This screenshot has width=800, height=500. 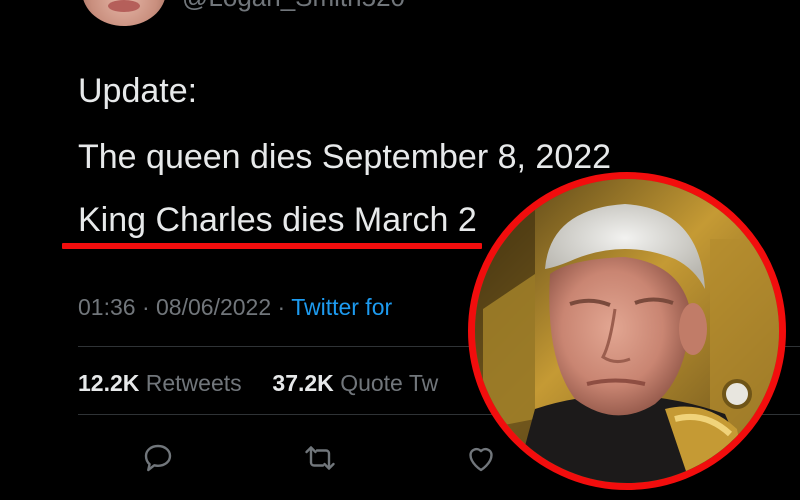 I want to click on reply-button, so click(x=158, y=458).